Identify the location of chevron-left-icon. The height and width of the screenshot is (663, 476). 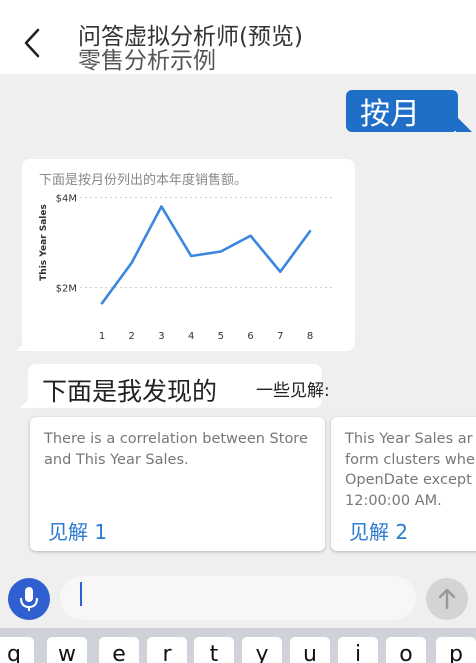
(32, 43).